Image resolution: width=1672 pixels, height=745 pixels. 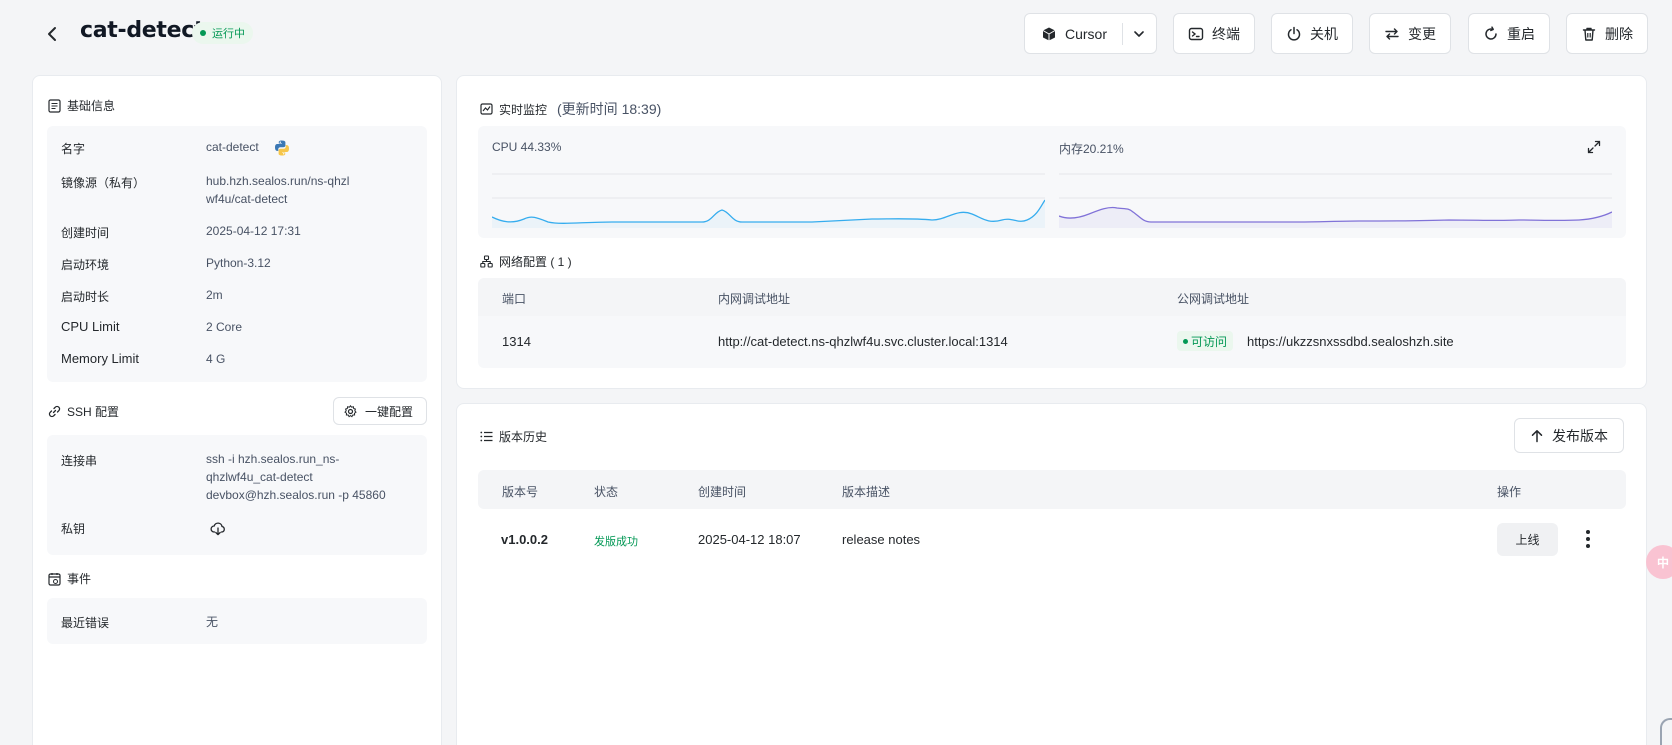 I want to click on info-label-created: 创建时间, so click(x=85, y=233).